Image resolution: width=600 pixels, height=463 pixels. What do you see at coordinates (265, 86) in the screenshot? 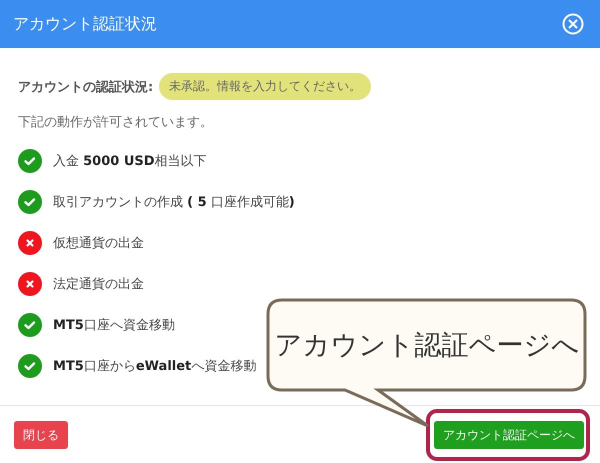
I see `status-badge: 未承認。情報を入力してください。` at bounding box center [265, 86].